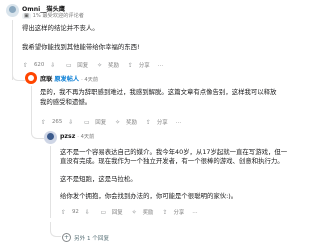 The image size is (320, 252). I want to click on comment-header: 庶联 原发帖人 · 4天前, so click(69, 78).